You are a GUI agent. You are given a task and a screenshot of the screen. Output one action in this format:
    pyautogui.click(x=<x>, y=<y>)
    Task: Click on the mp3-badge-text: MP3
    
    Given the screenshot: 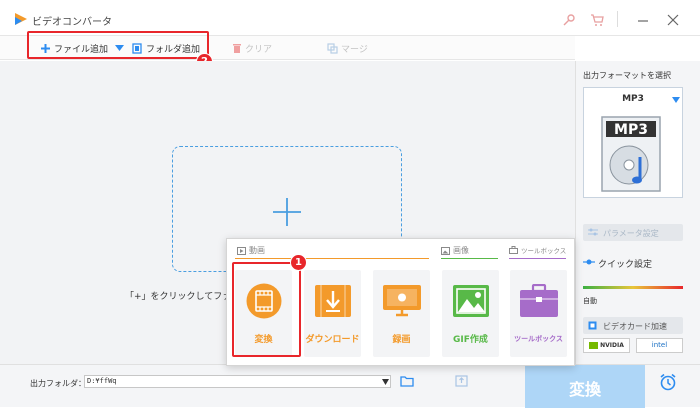 What is the action you would take?
    pyautogui.click(x=631, y=130)
    